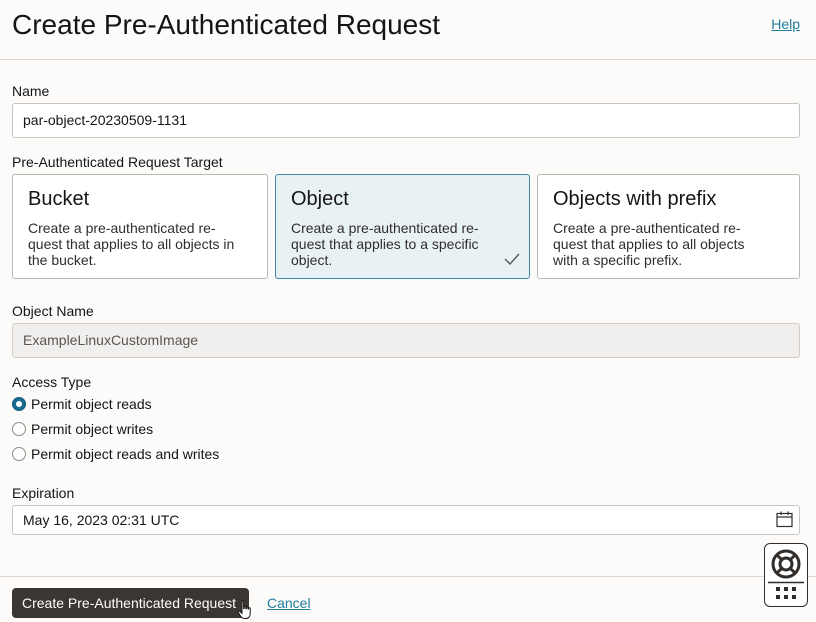 Image resolution: width=816 pixels, height=622 pixels. Describe the element at coordinates (52, 382) in the screenshot. I see `access-type-label: Access Type` at that location.